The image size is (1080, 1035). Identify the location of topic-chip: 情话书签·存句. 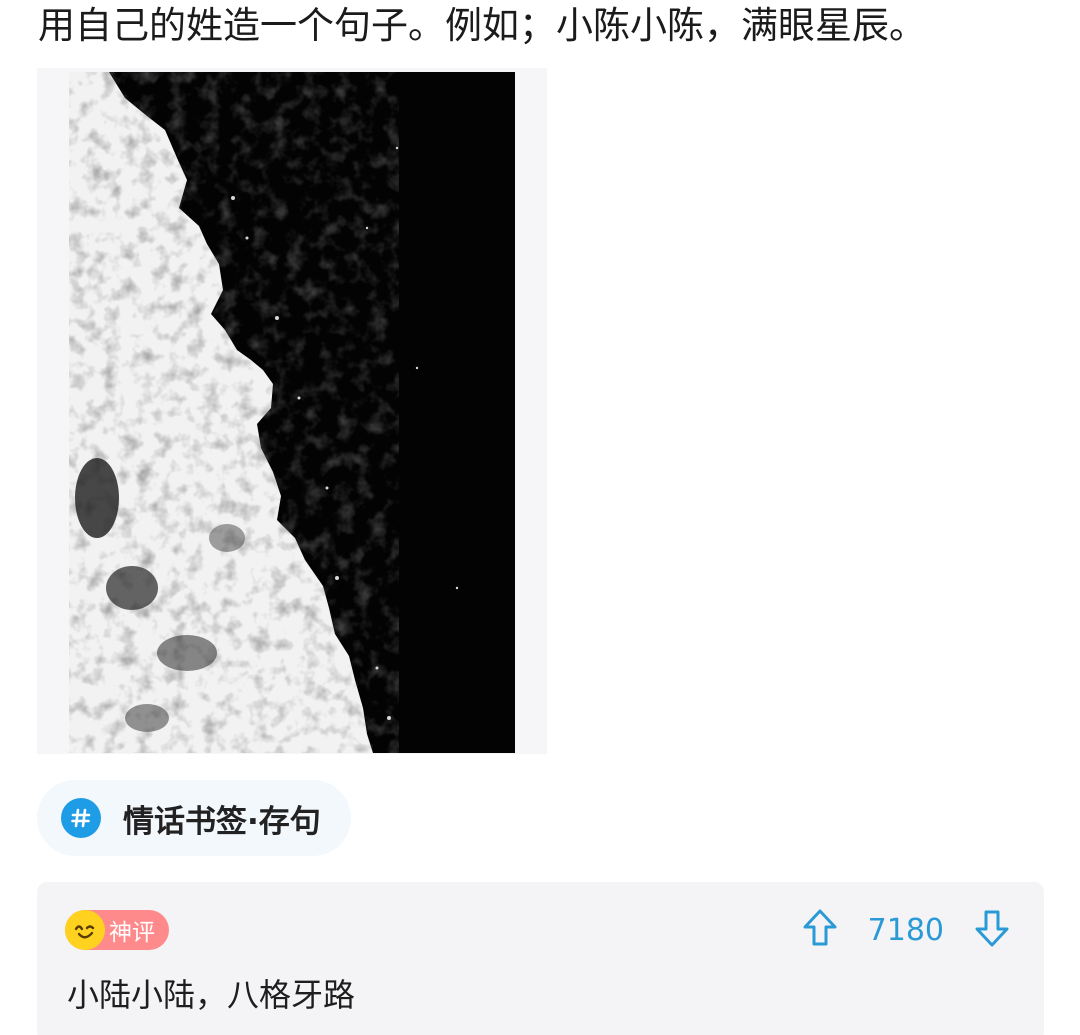
(194, 818).